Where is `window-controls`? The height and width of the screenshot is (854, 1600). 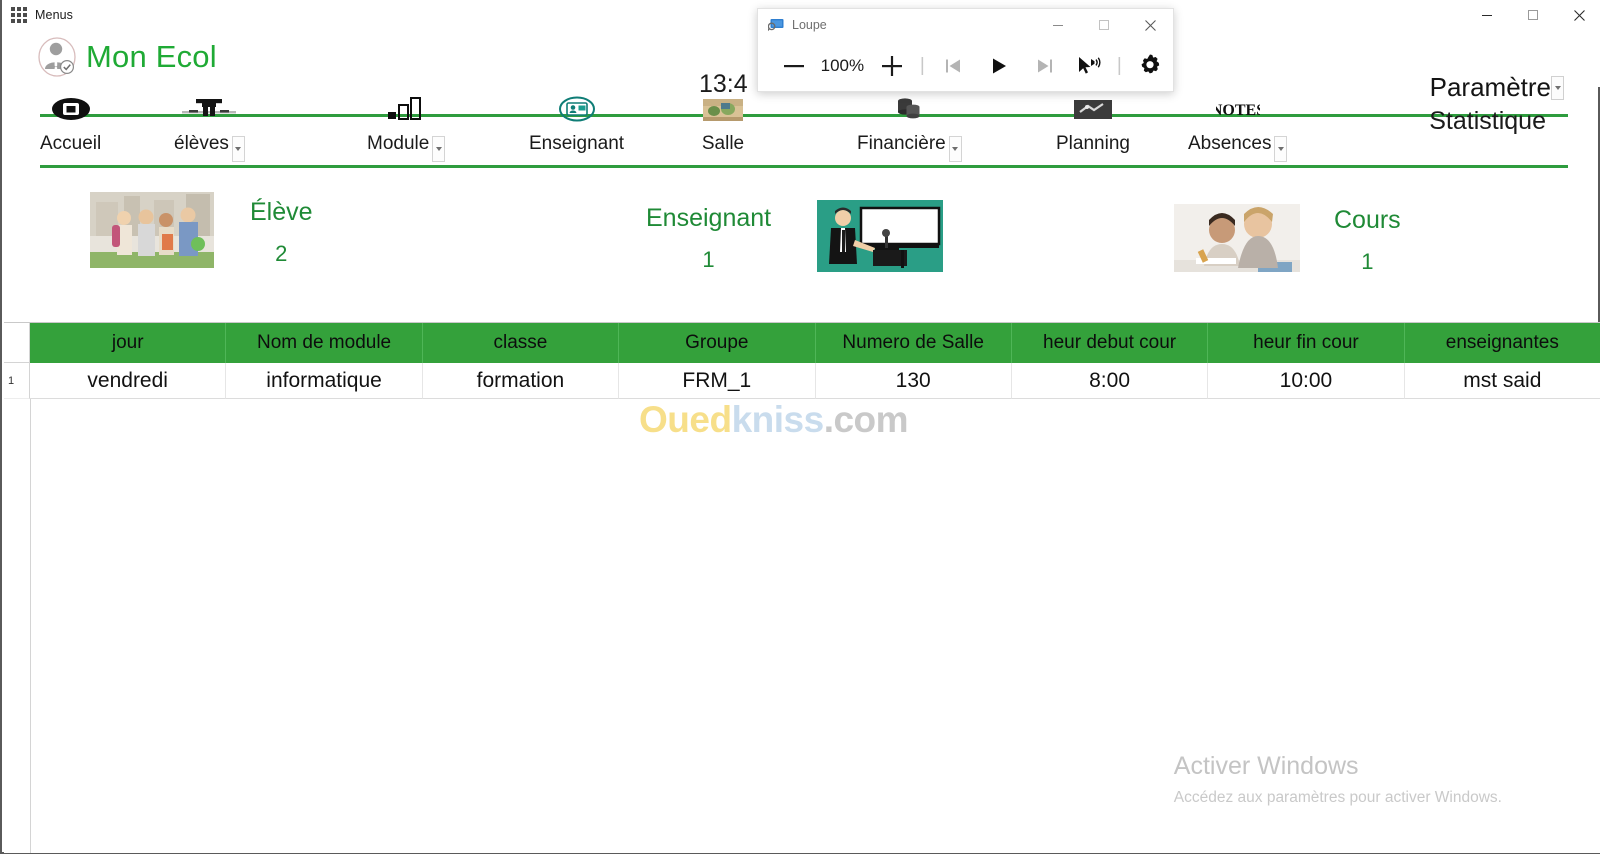 window-controls is located at coordinates (1532, 15).